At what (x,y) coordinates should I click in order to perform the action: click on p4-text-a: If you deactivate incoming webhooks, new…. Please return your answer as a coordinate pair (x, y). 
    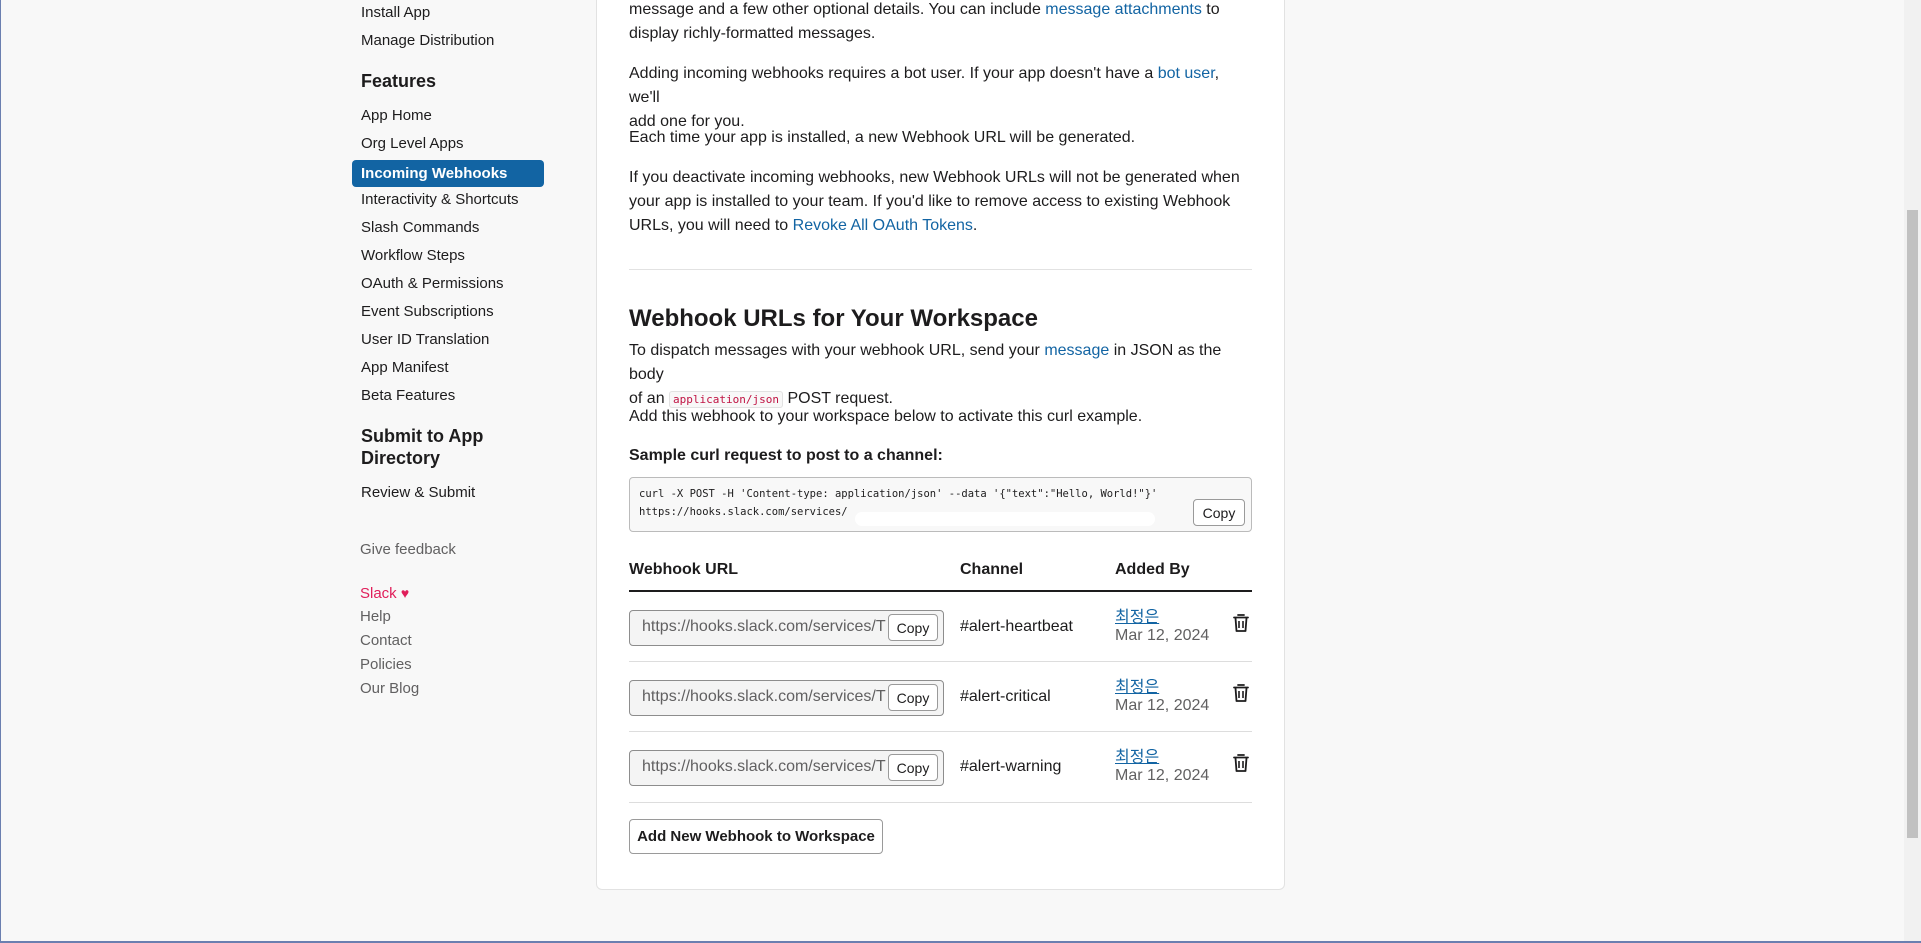
    Looking at the image, I should click on (934, 177).